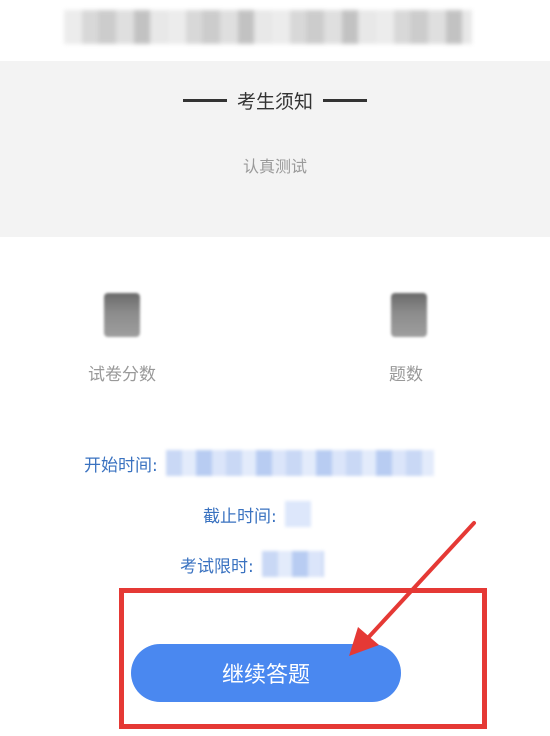 This screenshot has width=550, height=736. I want to click on end-time-label: 截止时间:, so click(240, 516).